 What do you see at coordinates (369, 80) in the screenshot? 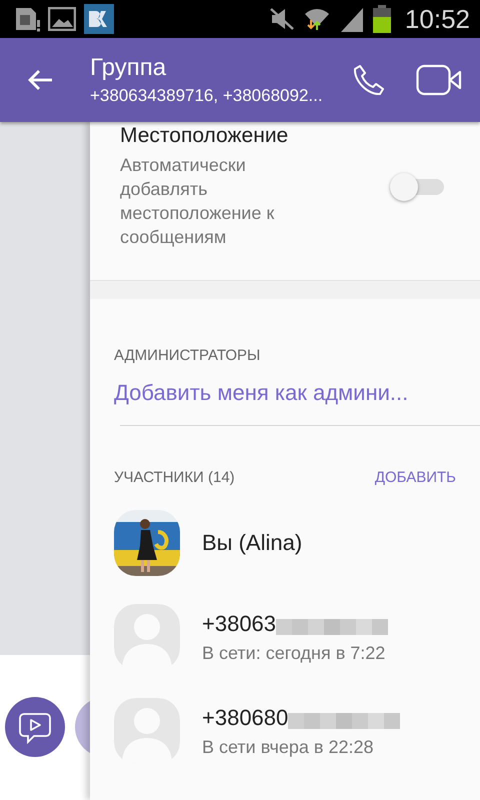
I see `call-button` at bounding box center [369, 80].